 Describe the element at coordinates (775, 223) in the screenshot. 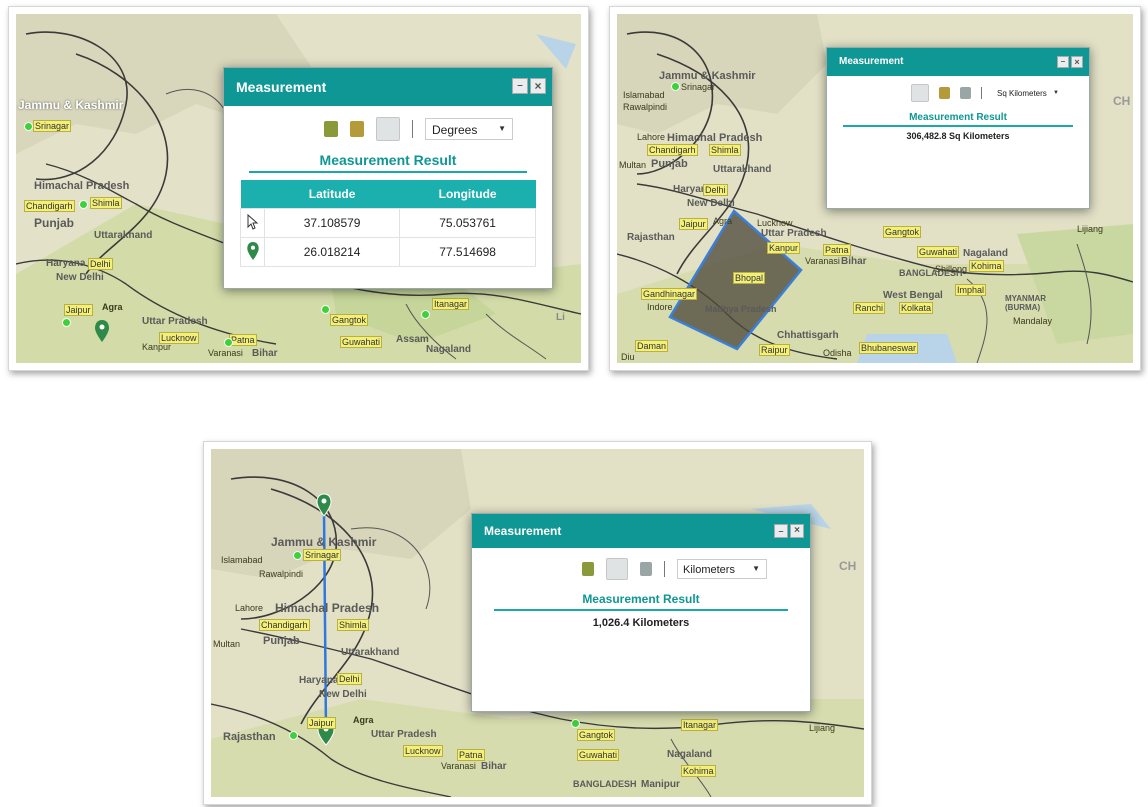

I see `map-label: Lucknow` at that location.